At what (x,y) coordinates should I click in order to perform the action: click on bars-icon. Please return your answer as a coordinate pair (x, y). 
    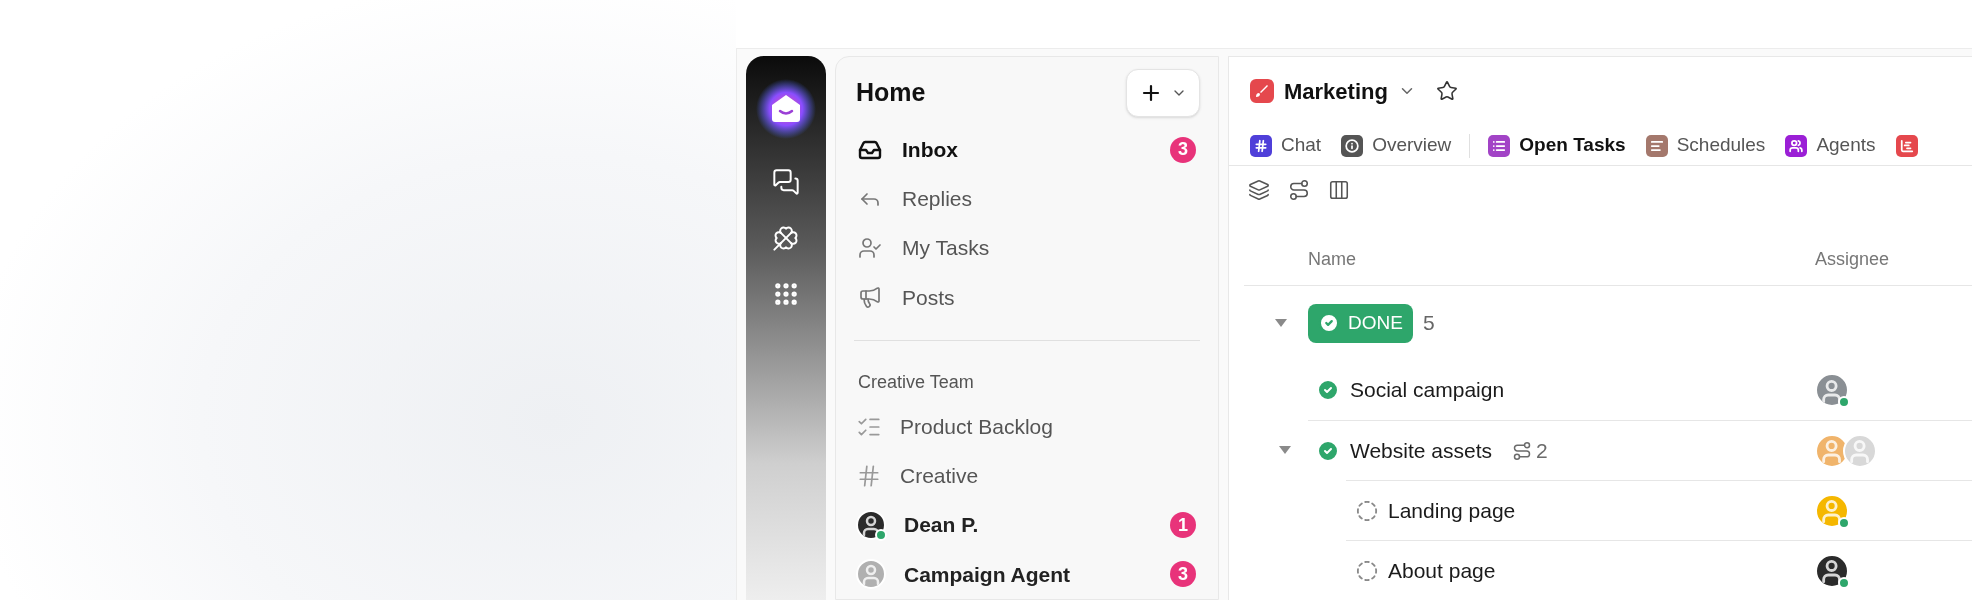
    Looking at the image, I should click on (1906, 145).